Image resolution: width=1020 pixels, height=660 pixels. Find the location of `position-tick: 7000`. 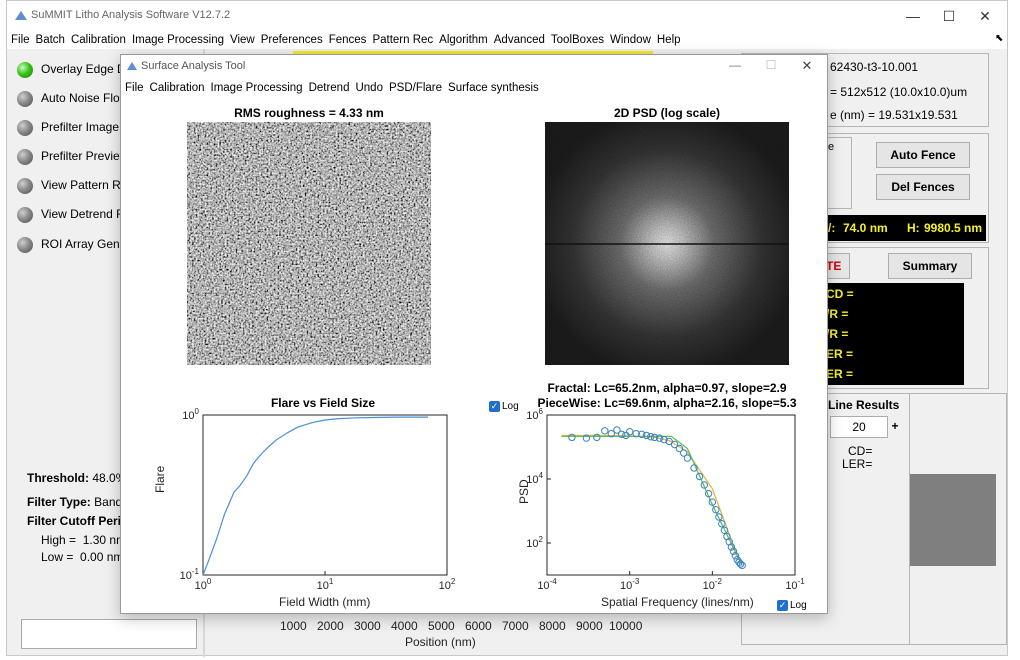

position-tick: 7000 is located at coordinates (515, 626).